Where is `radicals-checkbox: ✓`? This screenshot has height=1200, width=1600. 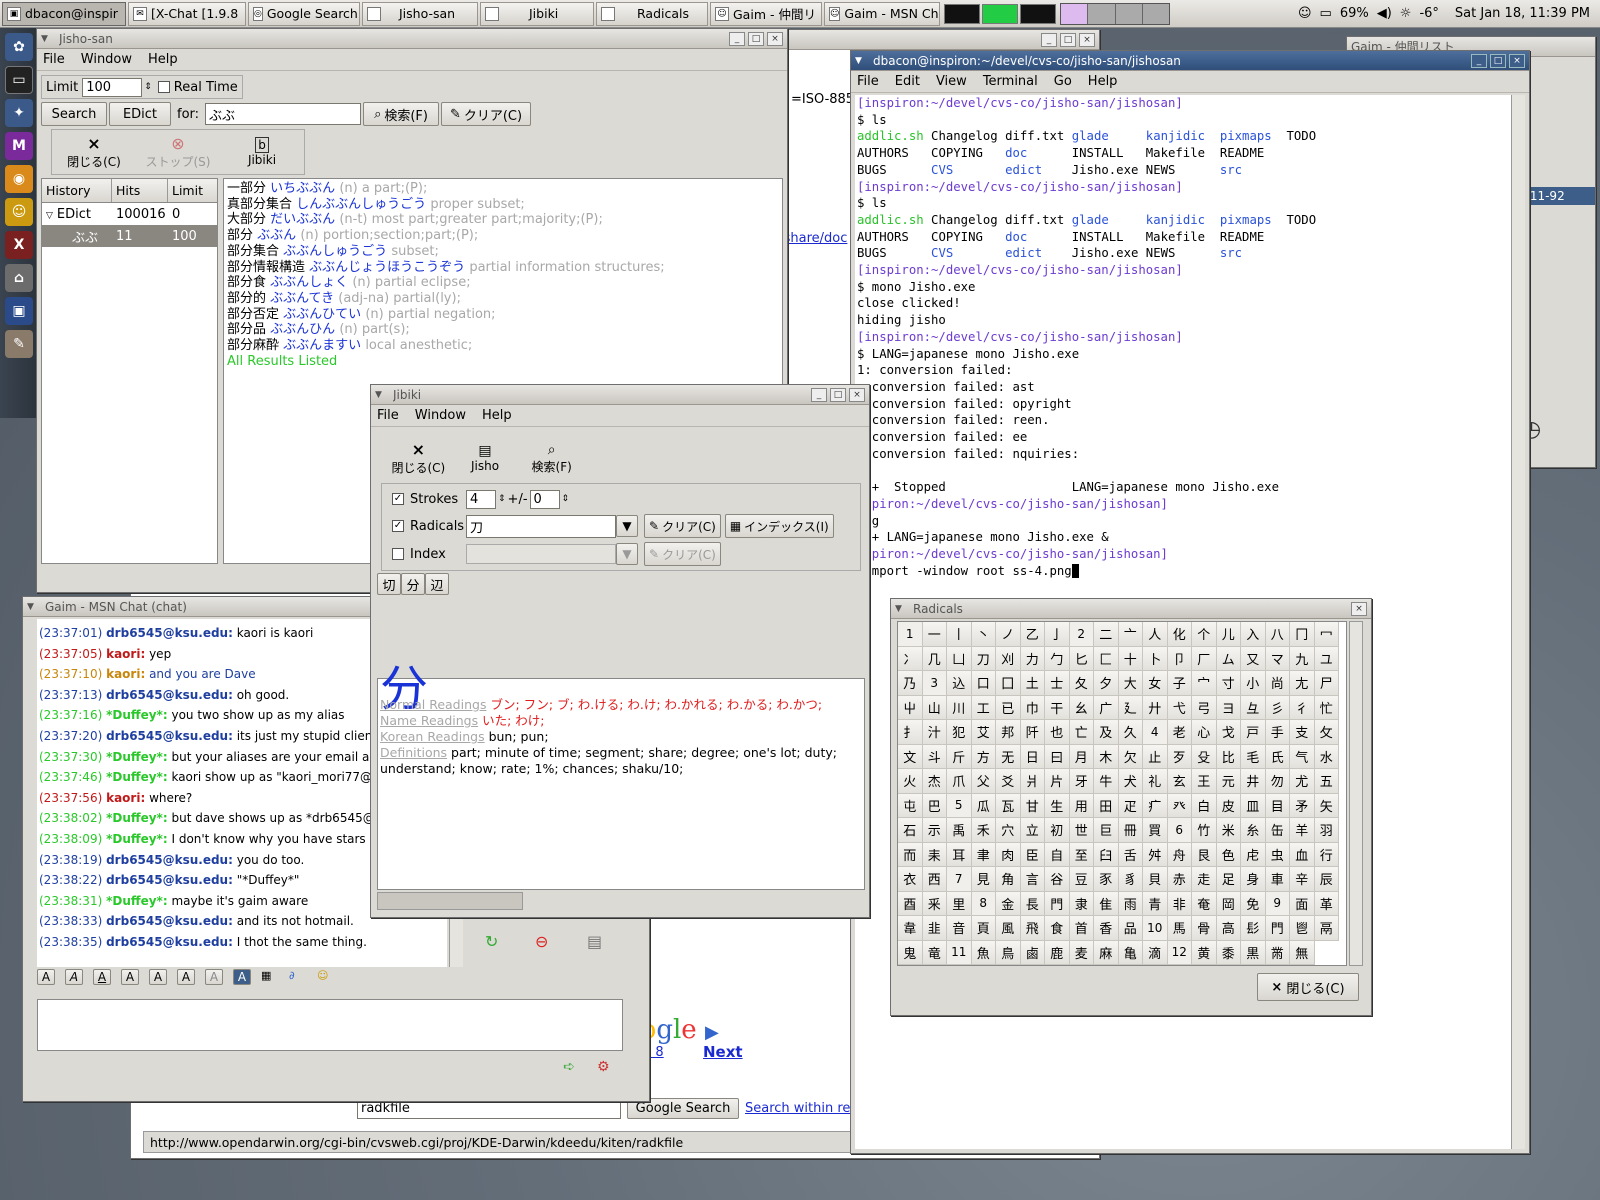 radicals-checkbox: ✓ is located at coordinates (398, 526).